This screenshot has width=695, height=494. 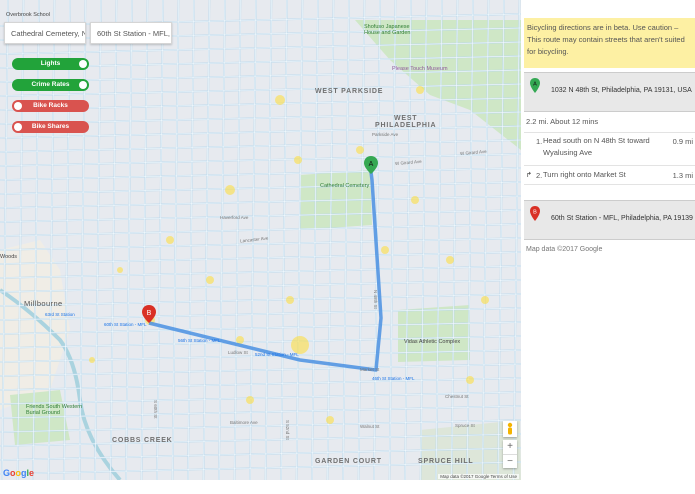 I want to click on street-label-s-60th-st: S 60th St, so click(x=155, y=409).